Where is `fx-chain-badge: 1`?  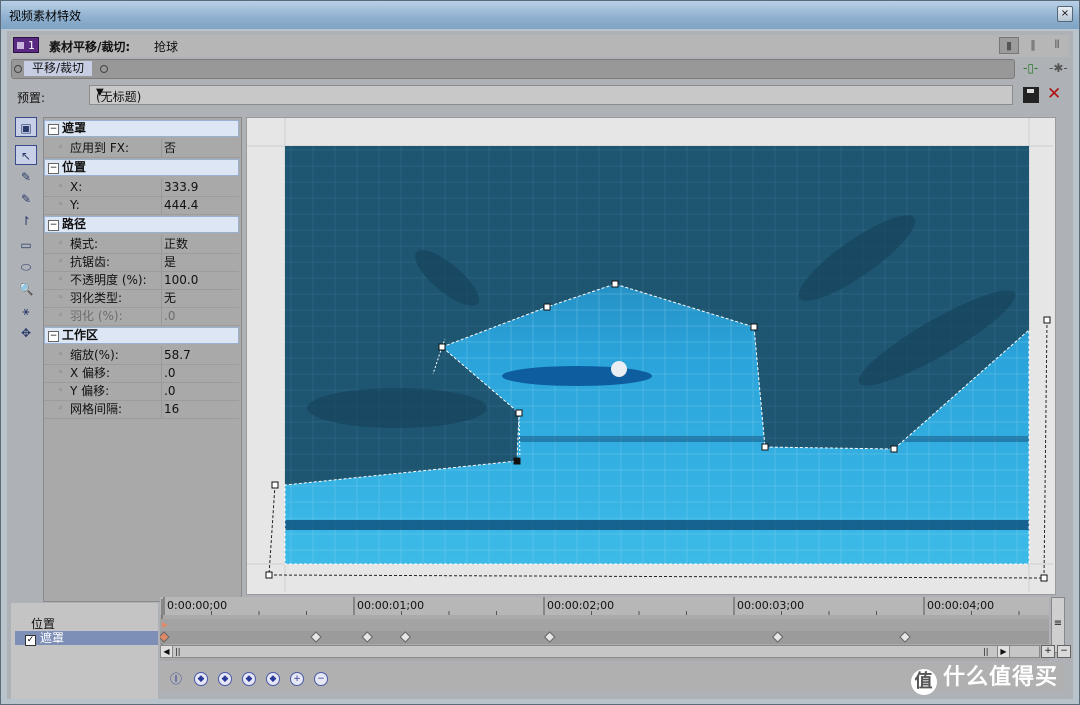 fx-chain-badge: 1 is located at coordinates (26, 45).